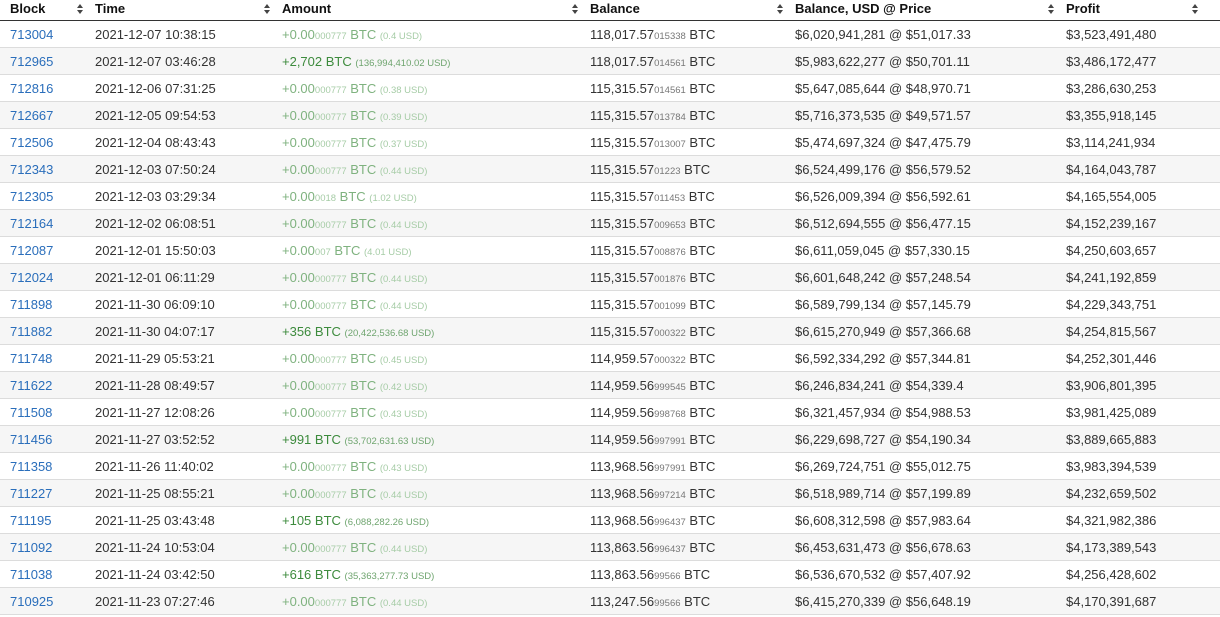  What do you see at coordinates (31, 412) in the screenshot?
I see `block-link: 711508` at bounding box center [31, 412].